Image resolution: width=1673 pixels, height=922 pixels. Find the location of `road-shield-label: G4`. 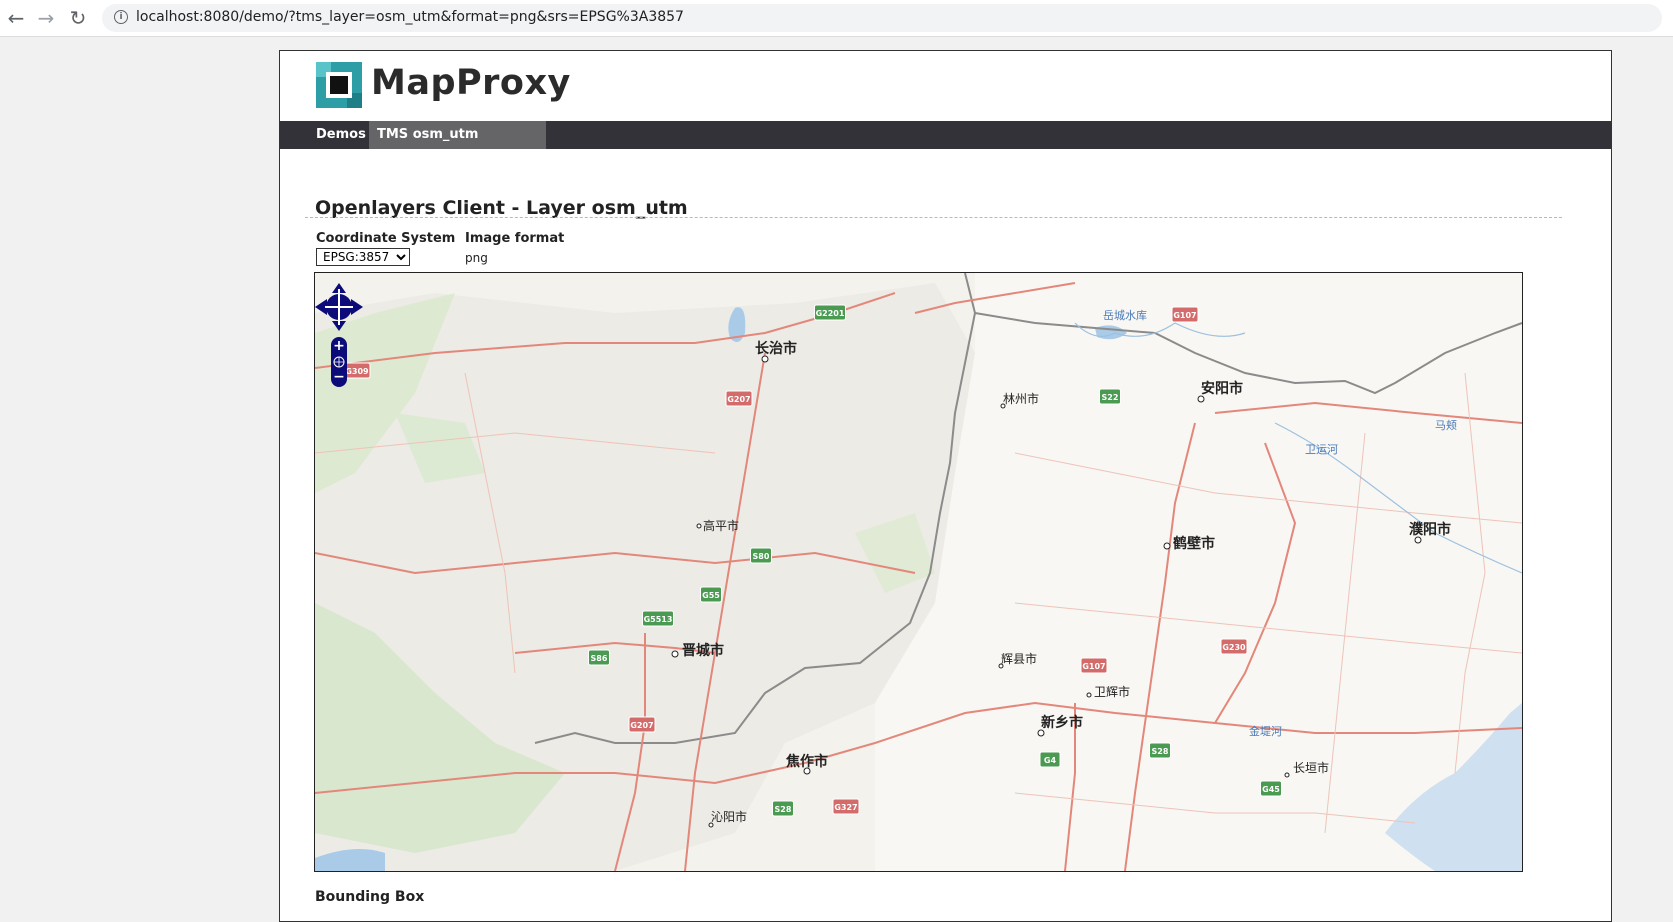

road-shield-label: G4 is located at coordinates (1050, 760).